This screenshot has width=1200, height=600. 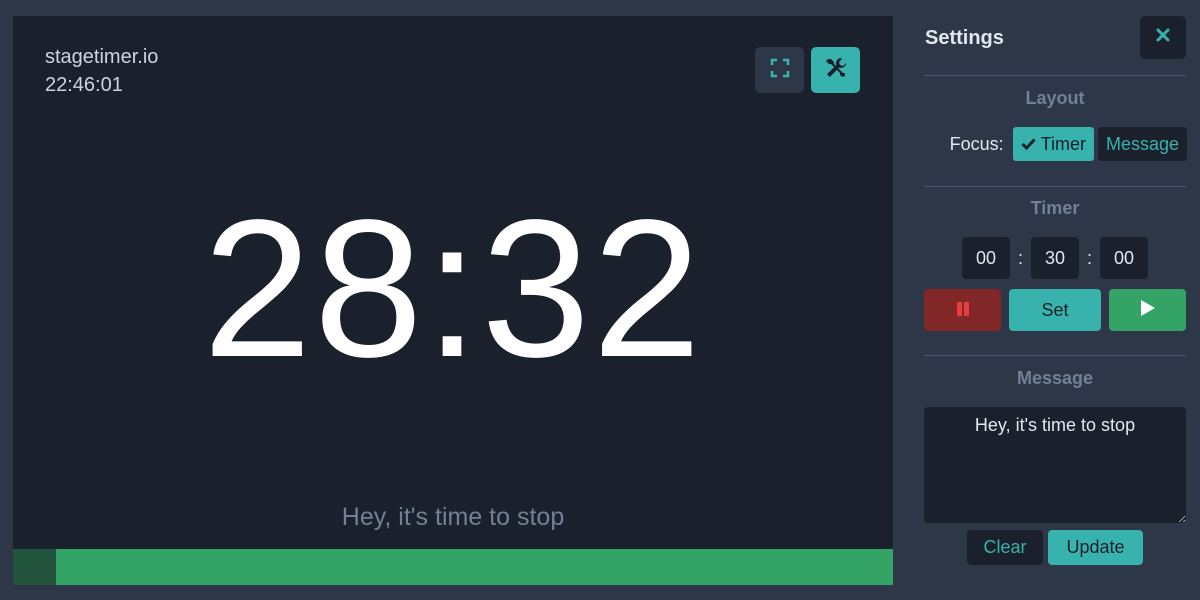 I want to click on fullscreen-button, so click(x=779, y=70).